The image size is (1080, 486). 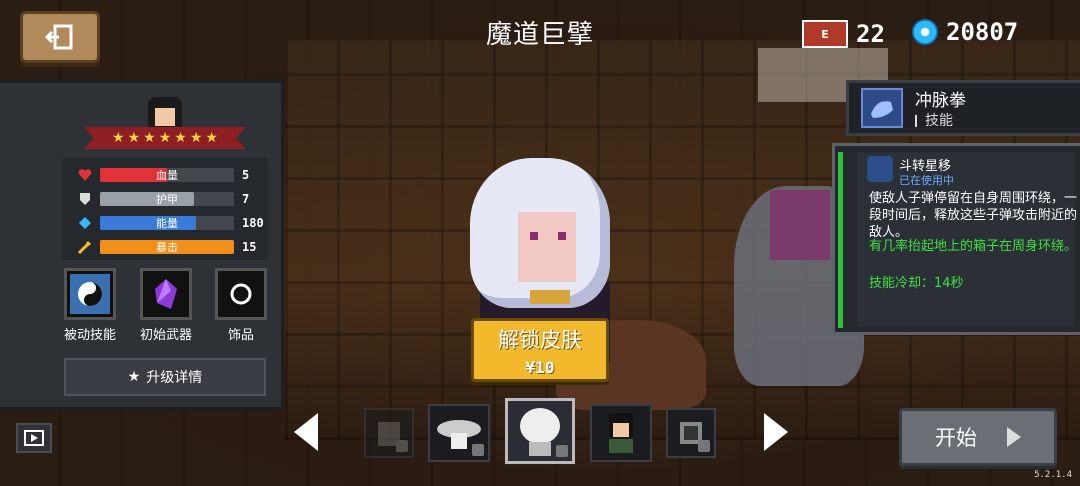 I want to click on stats-box: 血量 5 护甲 7 能量 180 暴击 15, so click(x=165, y=209).